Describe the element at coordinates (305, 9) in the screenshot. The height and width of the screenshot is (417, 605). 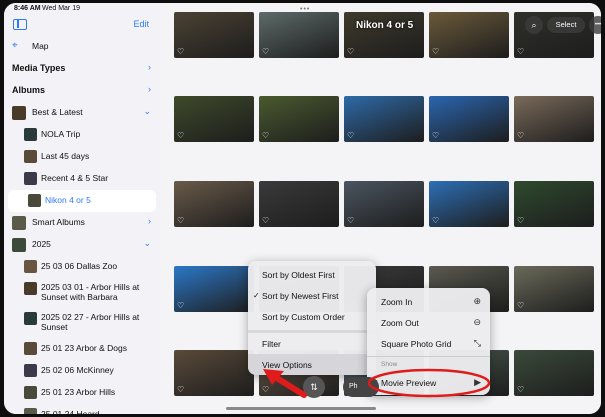
I see `multitask-dots: •••` at that location.